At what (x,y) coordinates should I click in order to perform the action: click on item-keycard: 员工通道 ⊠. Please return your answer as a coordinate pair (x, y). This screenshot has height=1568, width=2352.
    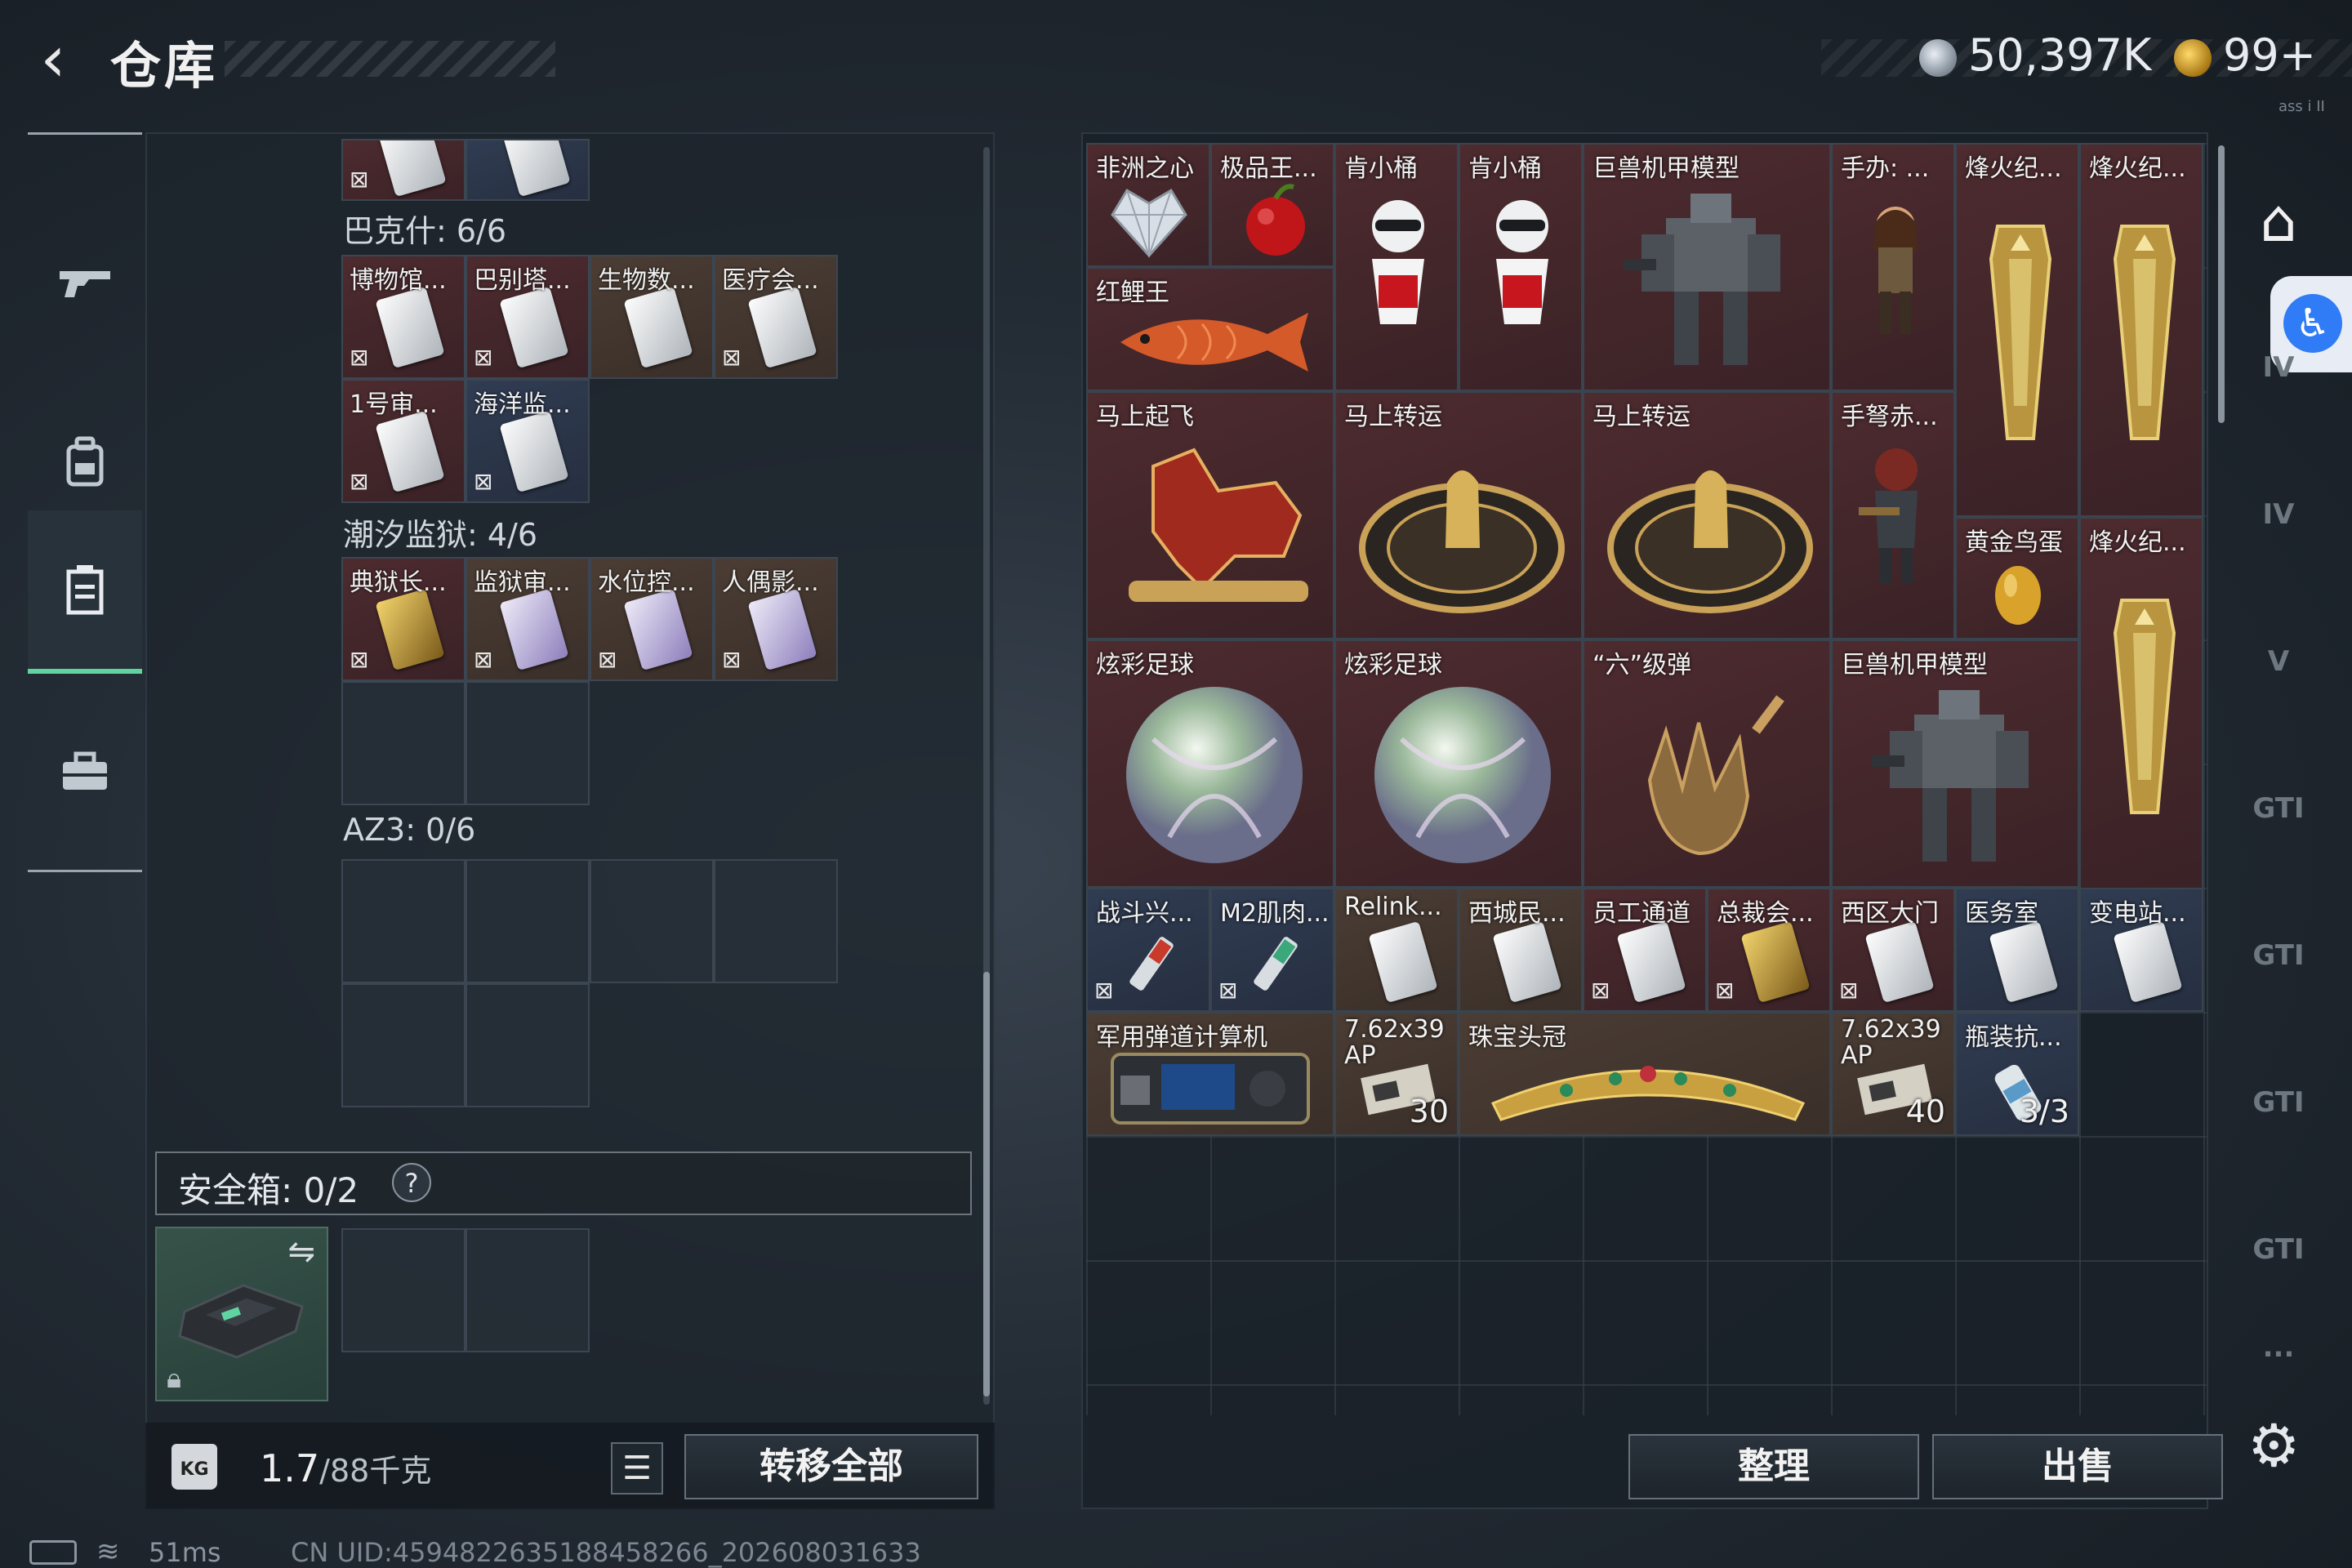
    Looking at the image, I should click on (1645, 950).